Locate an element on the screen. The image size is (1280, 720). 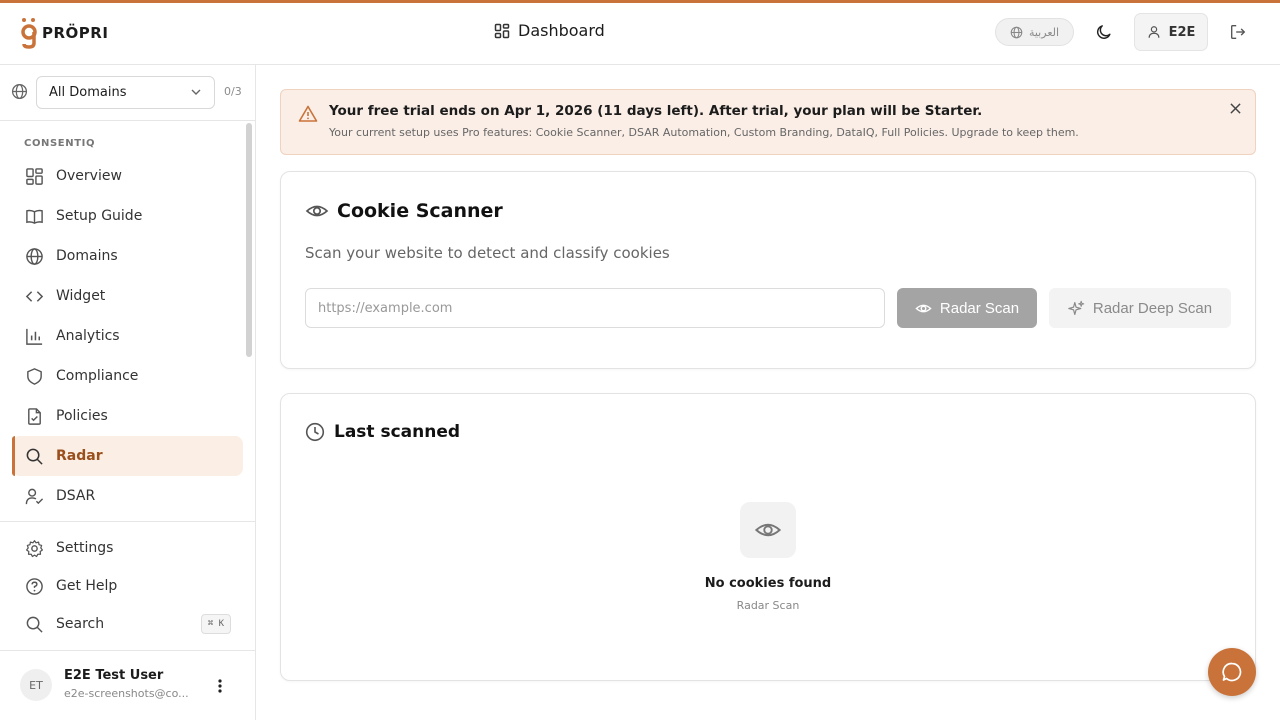
sidebar-item-analytics: Analytics is located at coordinates (127, 336).